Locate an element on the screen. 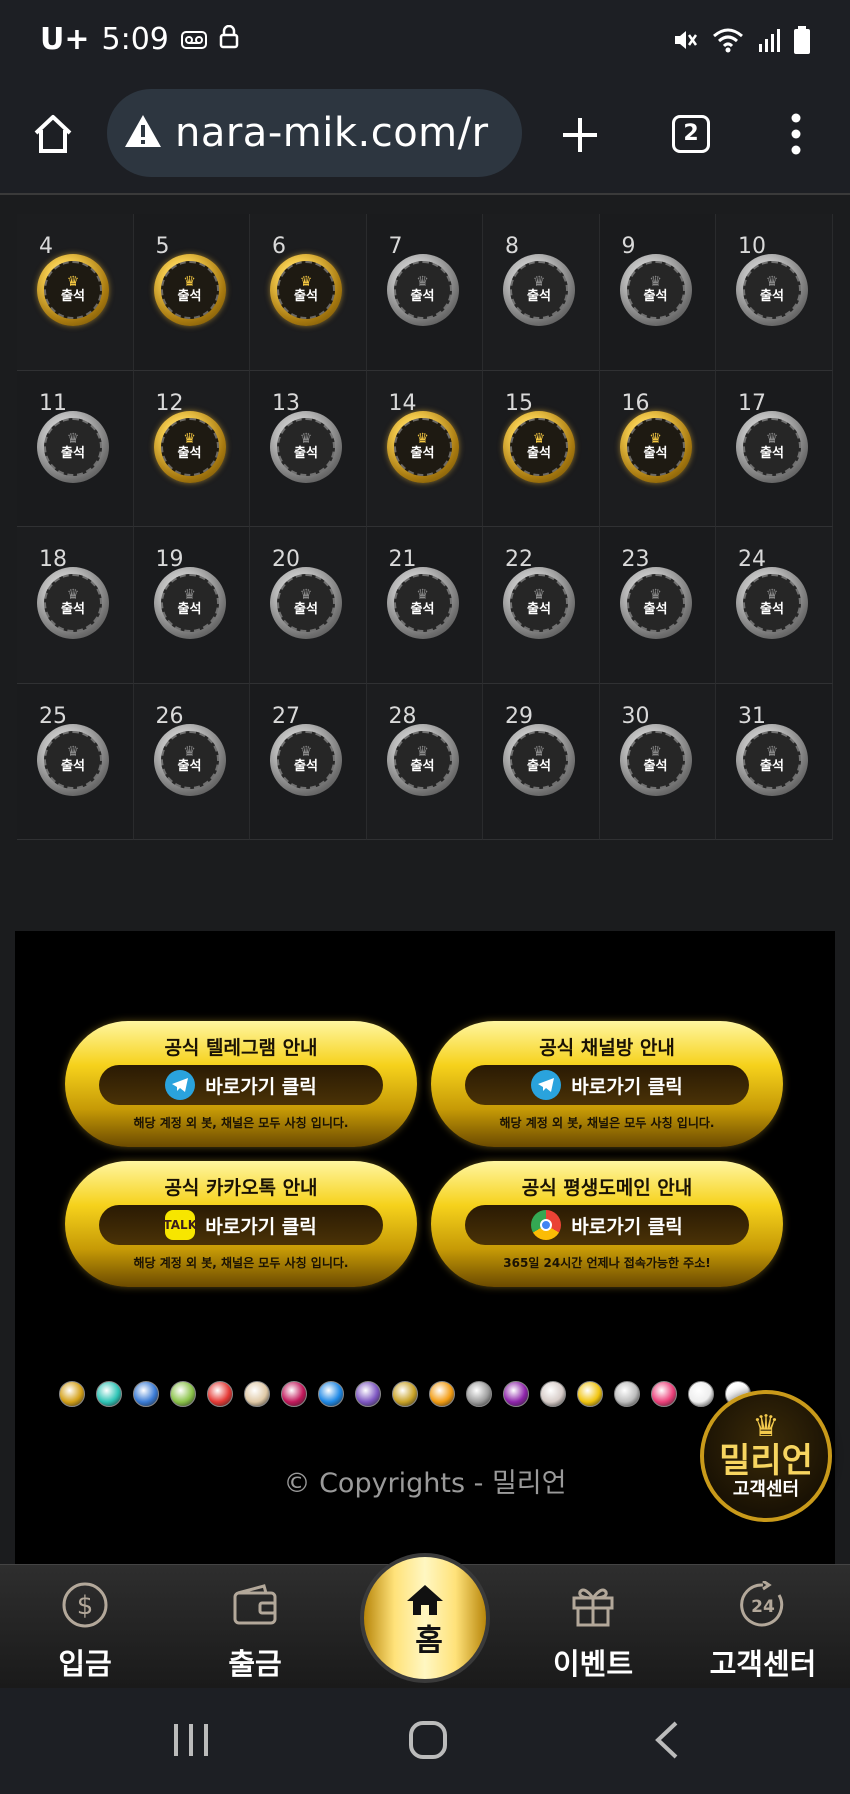  home-system-icon is located at coordinates (428, 1742).